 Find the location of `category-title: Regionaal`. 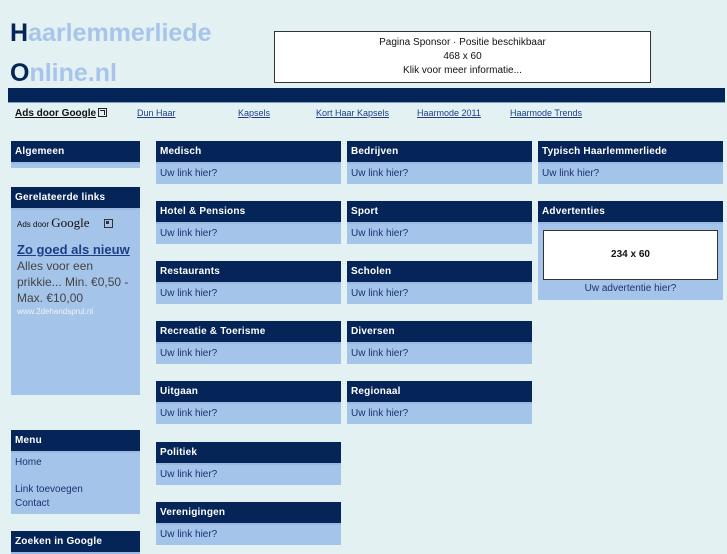

category-title: Regionaal is located at coordinates (439, 392).